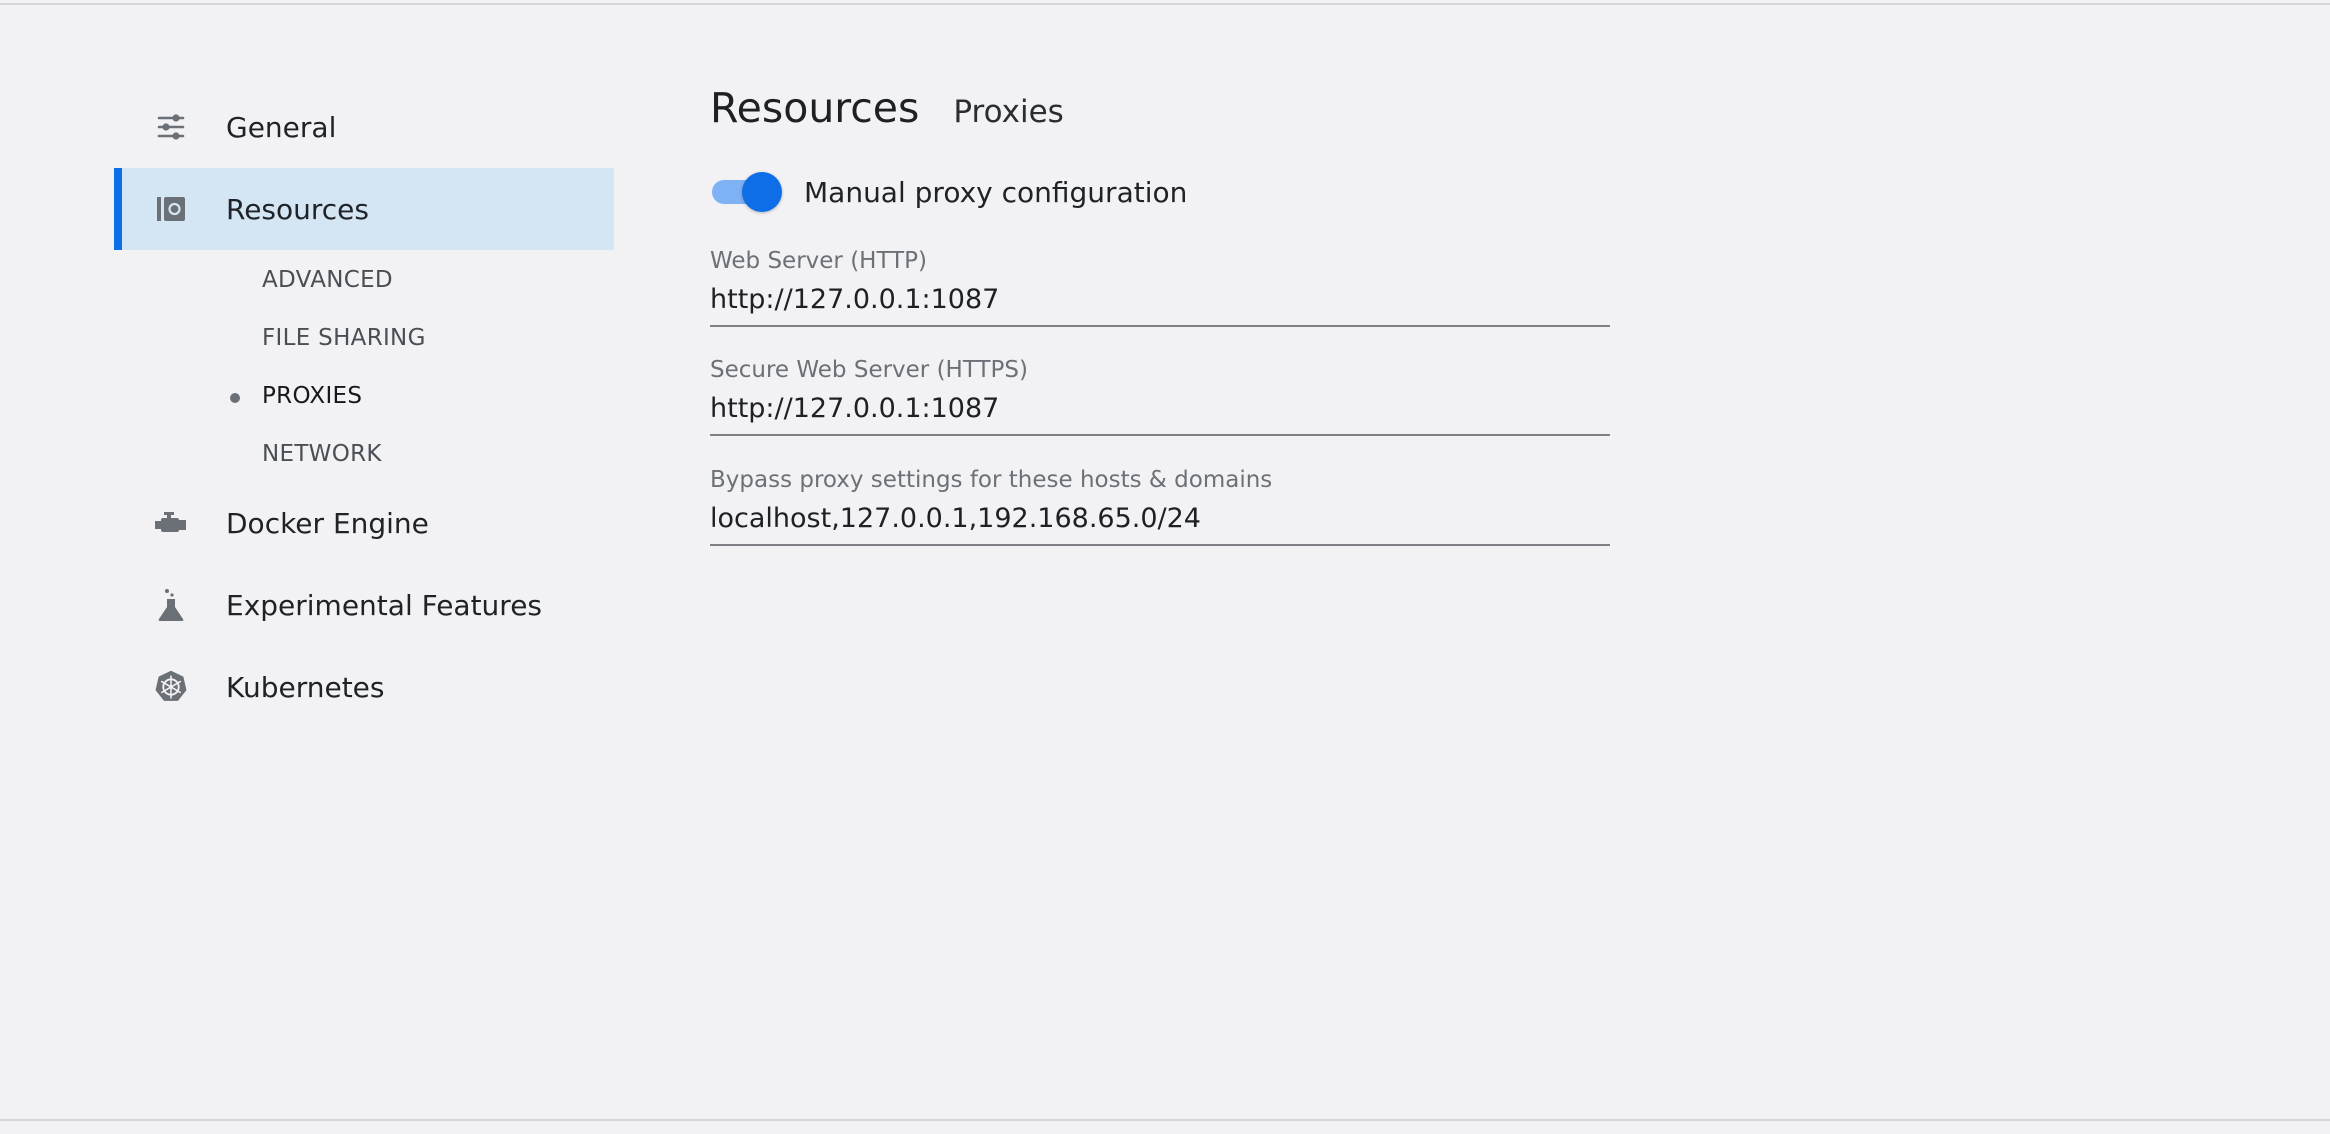 The height and width of the screenshot is (1134, 2330). Describe the element at coordinates (322, 454) in the screenshot. I see `submenu-item-network: NETWORK` at that location.